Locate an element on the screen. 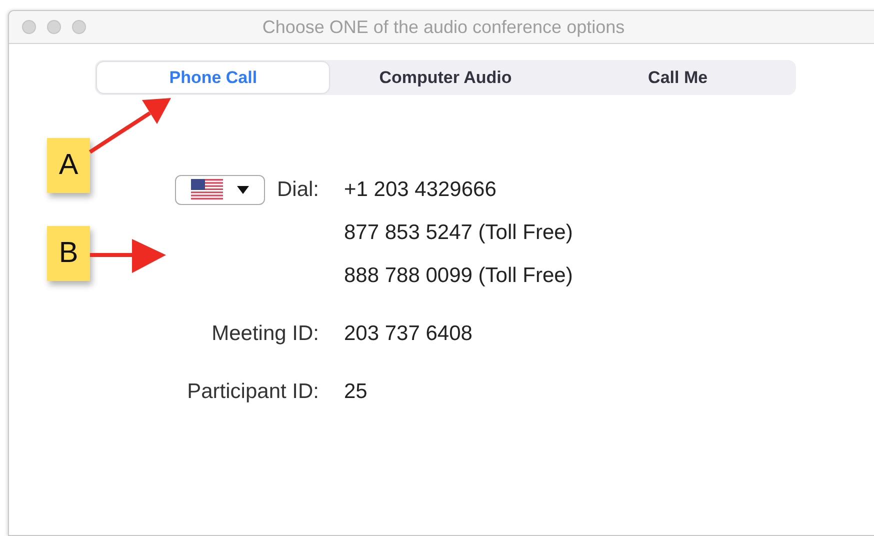 Image resolution: width=874 pixels, height=536 pixels. country-dropdown is located at coordinates (219, 190).